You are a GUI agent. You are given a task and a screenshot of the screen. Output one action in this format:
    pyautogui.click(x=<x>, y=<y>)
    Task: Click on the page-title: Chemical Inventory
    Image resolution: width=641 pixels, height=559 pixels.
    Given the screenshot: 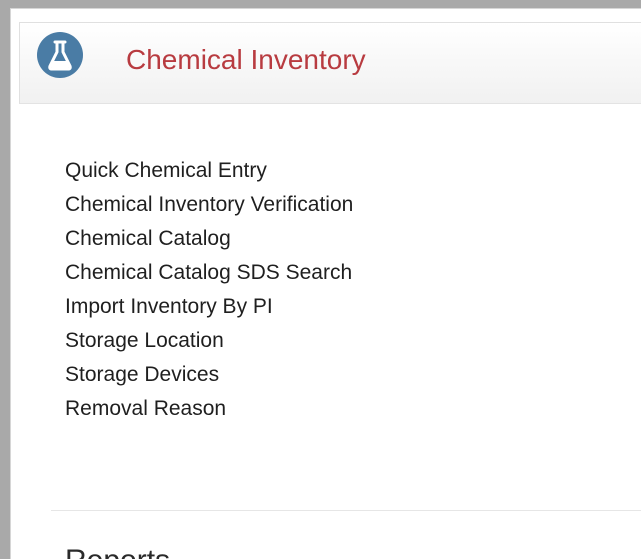 What is the action you would take?
    pyautogui.click(x=246, y=59)
    